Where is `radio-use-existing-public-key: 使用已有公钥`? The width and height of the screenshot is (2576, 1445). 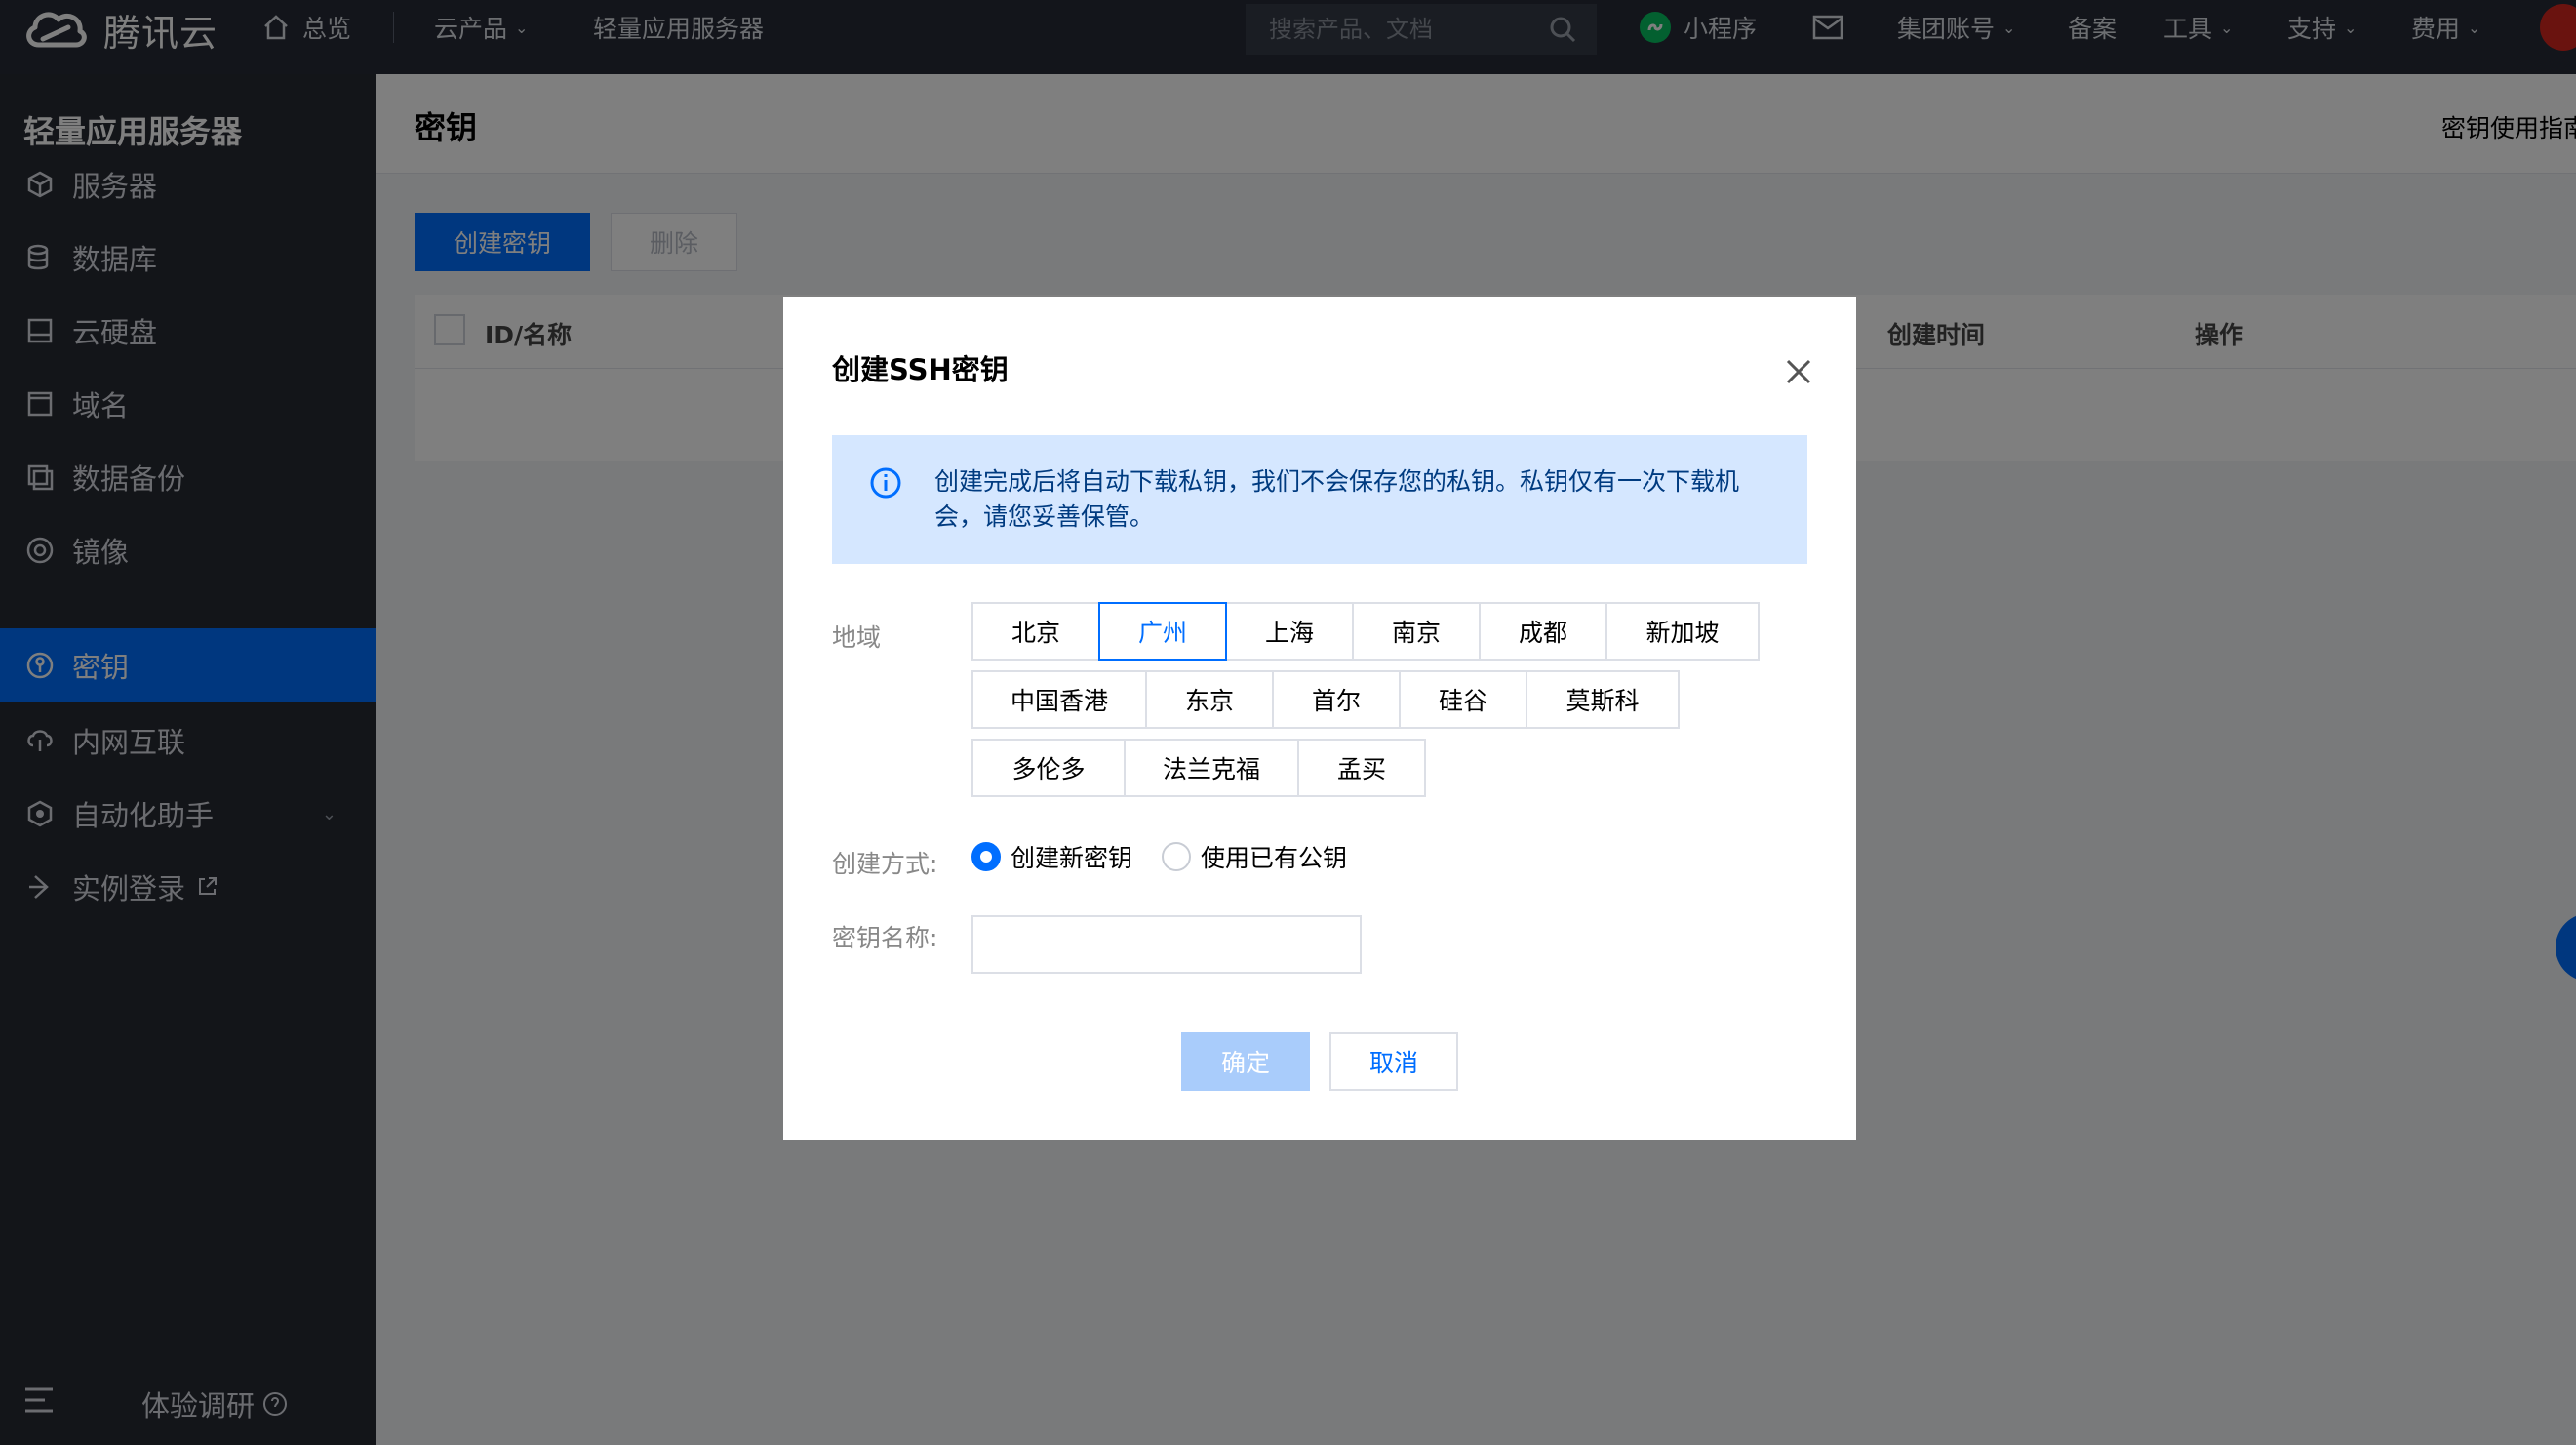 radio-use-existing-public-key: 使用已有公钥 is located at coordinates (1254, 856).